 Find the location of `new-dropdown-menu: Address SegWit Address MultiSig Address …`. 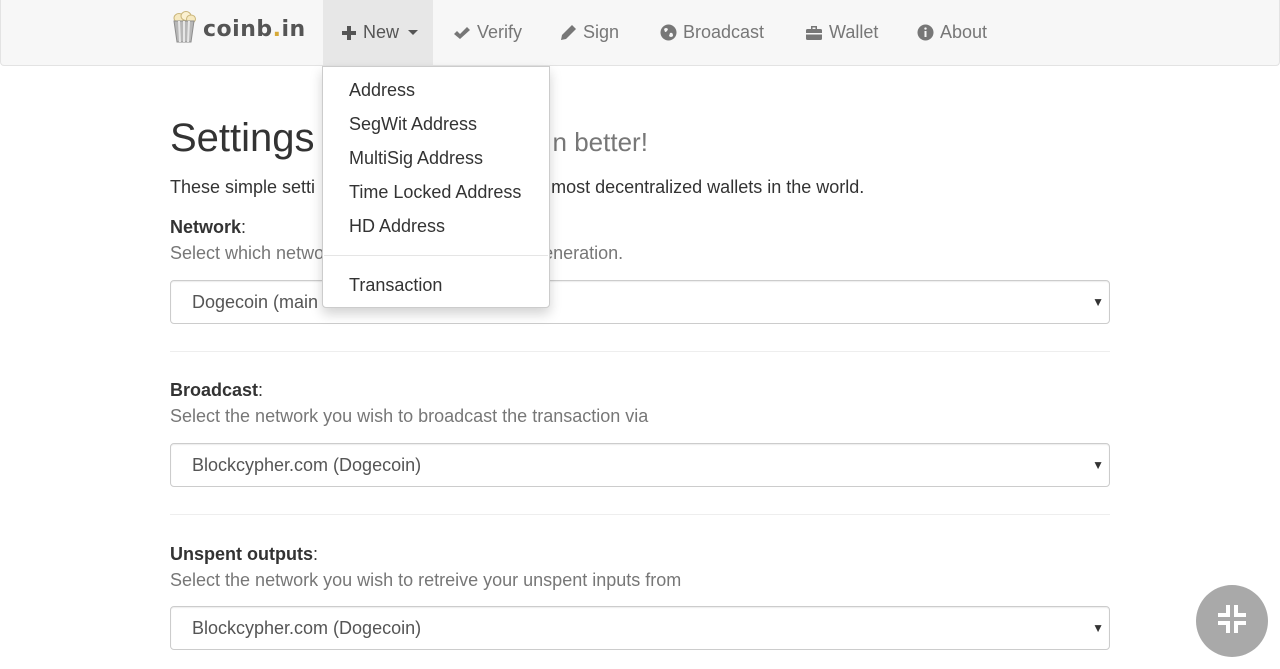

new-dropdown-menu: Address SegWit Address MultiSig Address … is located at coordinates (436, 187).